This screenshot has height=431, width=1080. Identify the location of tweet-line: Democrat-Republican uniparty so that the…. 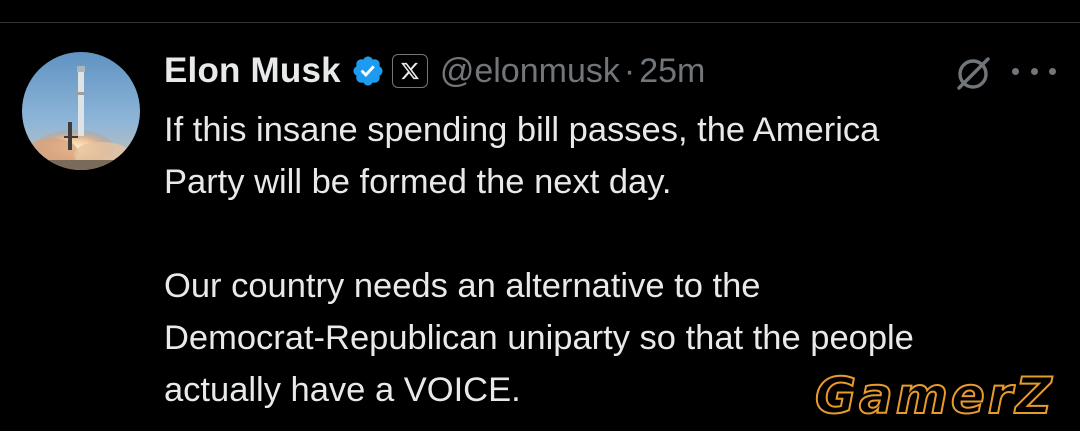
(539, 338).